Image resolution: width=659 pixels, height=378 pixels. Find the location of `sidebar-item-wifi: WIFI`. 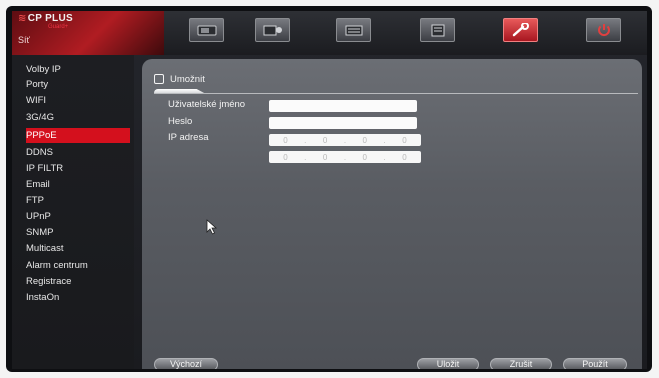

sidebar-item-wifi: WIFI is located at coordinates (36, 100).